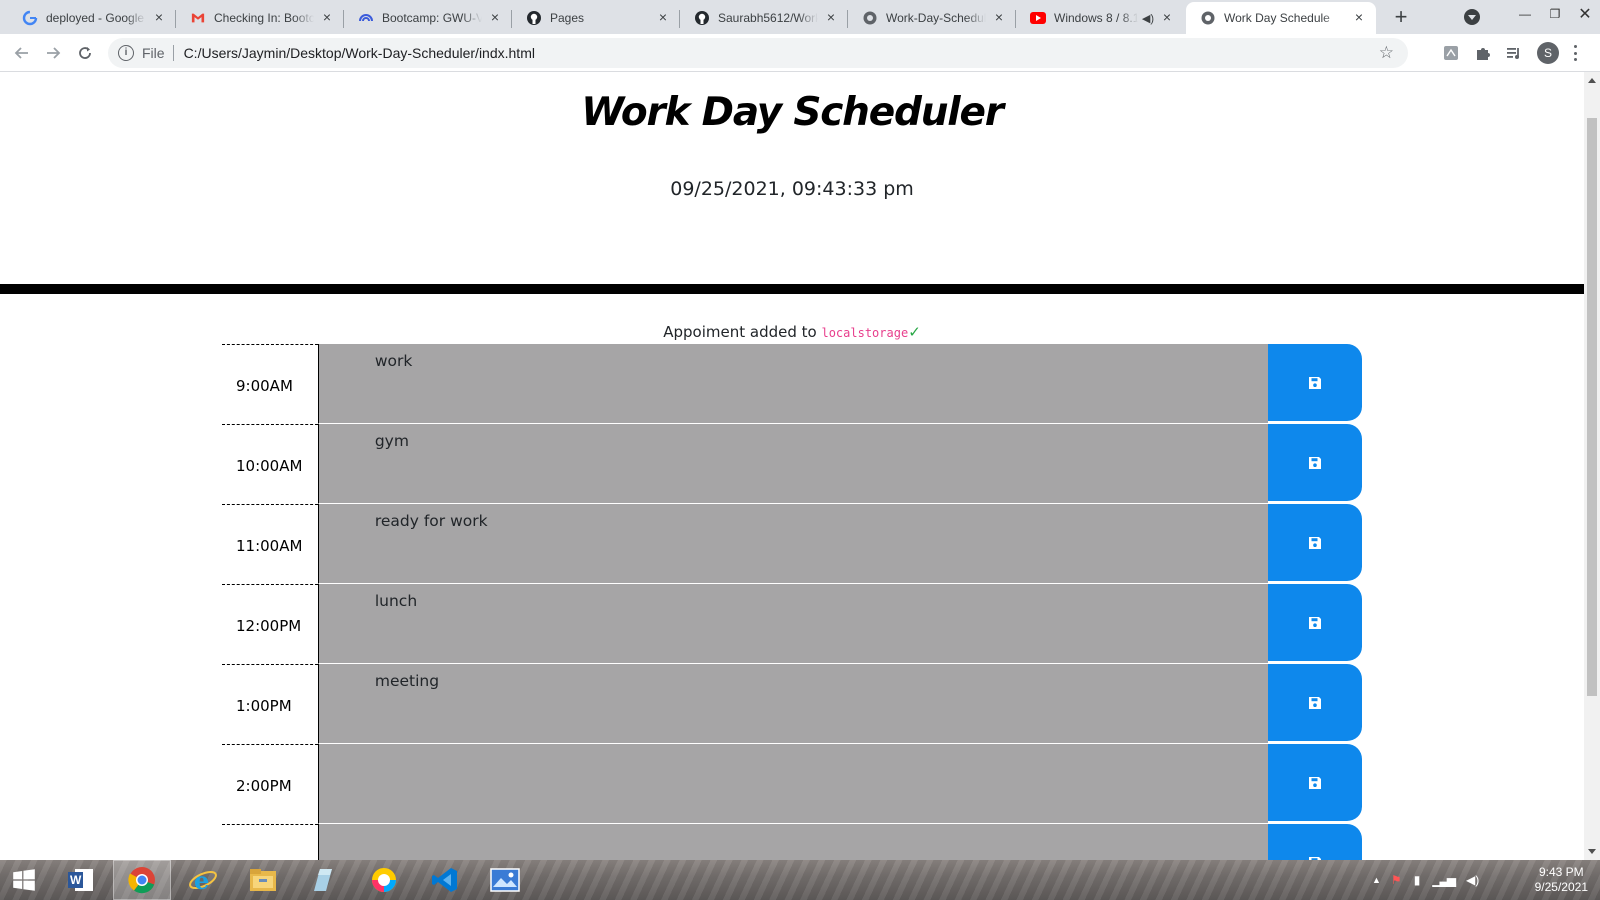 The width and height of the screenshot is (1600, 900). Describe the element at coordinates (384, 880) in the screenshot. I see `color-picker-icon` at that location.